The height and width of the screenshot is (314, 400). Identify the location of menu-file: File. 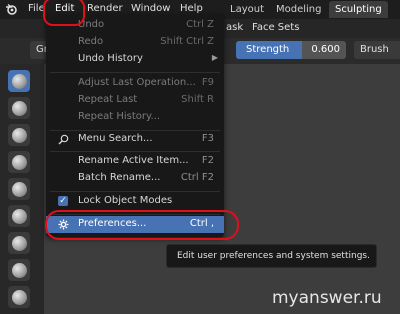
(36, 8).